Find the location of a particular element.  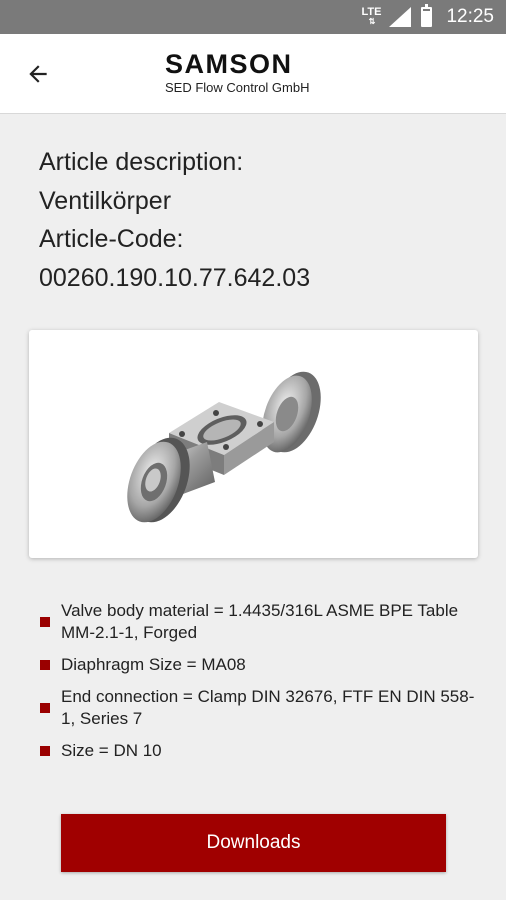

battery-fill is located at coordinates (427, 18).